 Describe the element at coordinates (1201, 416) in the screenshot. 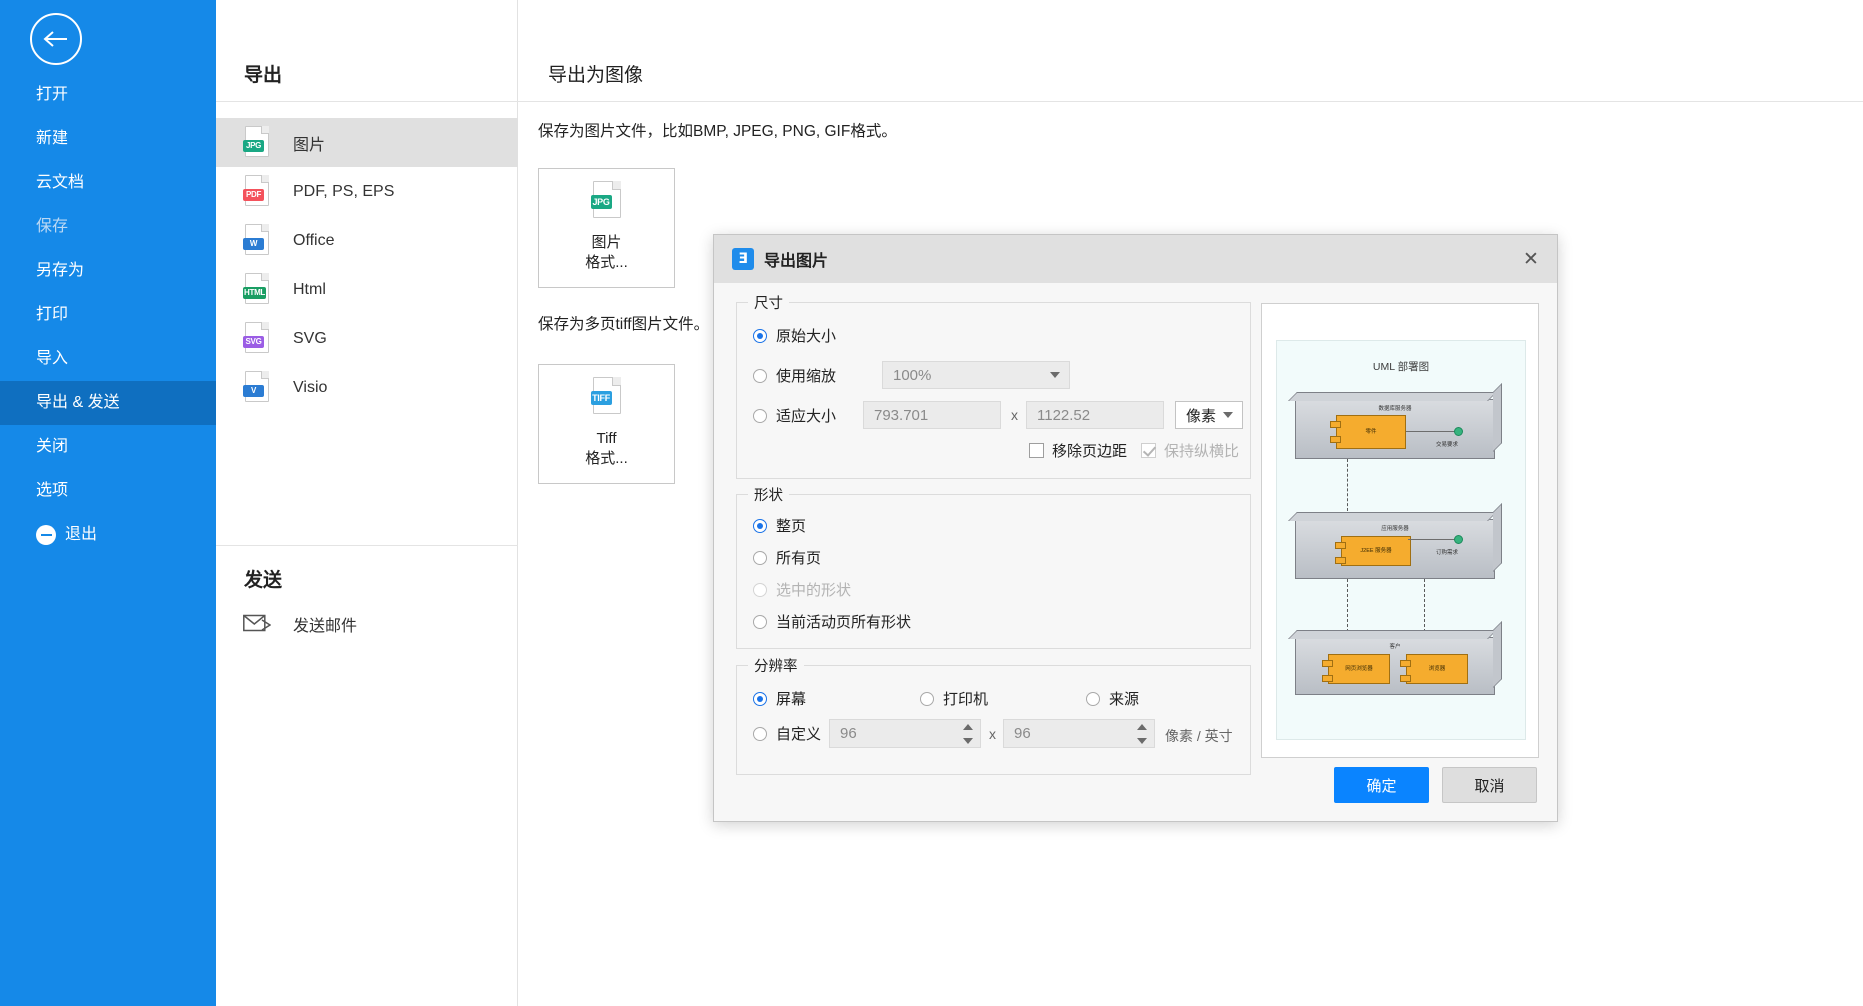

I see `unit-combobox-value: 像素` at that location.